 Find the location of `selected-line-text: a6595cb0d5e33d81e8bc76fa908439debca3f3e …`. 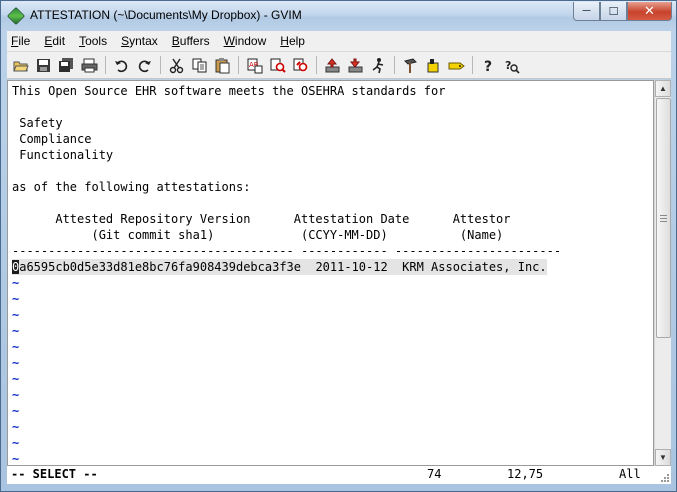

selected-line-text: a6595cb0d5e33d81e8bc76fa908439debca3f3e … is located at coordinates (283, 267).